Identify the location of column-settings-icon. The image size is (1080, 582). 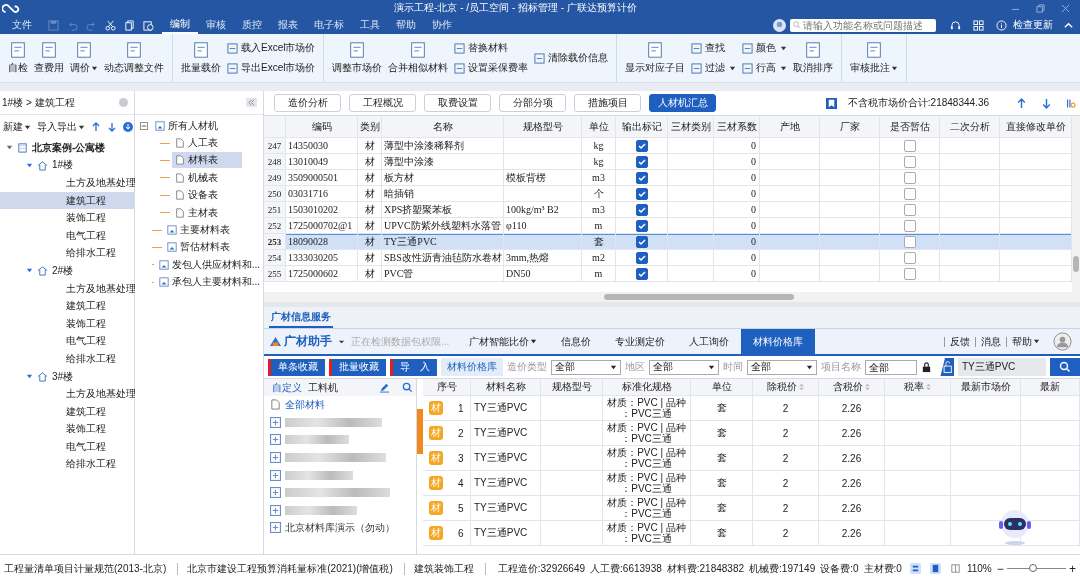
(1071, 103).